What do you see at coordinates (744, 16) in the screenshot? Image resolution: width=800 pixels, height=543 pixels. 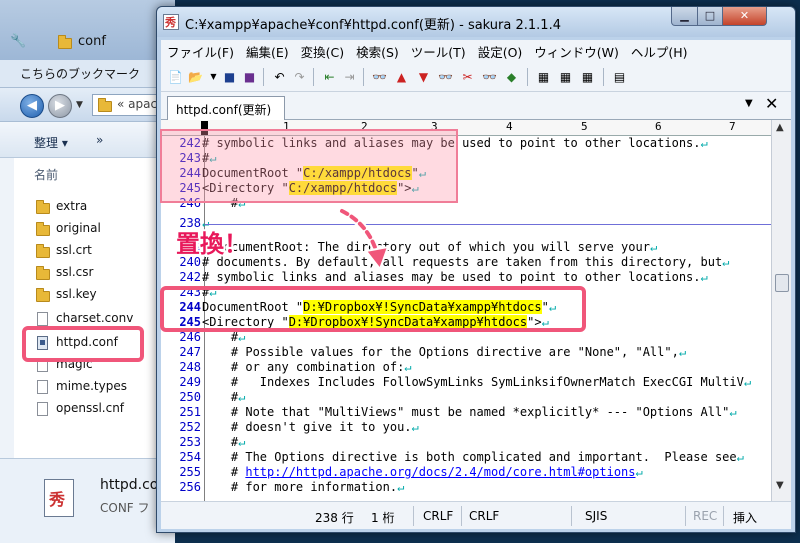 I see `close-button: ✕` at bounding box center [744, 16].